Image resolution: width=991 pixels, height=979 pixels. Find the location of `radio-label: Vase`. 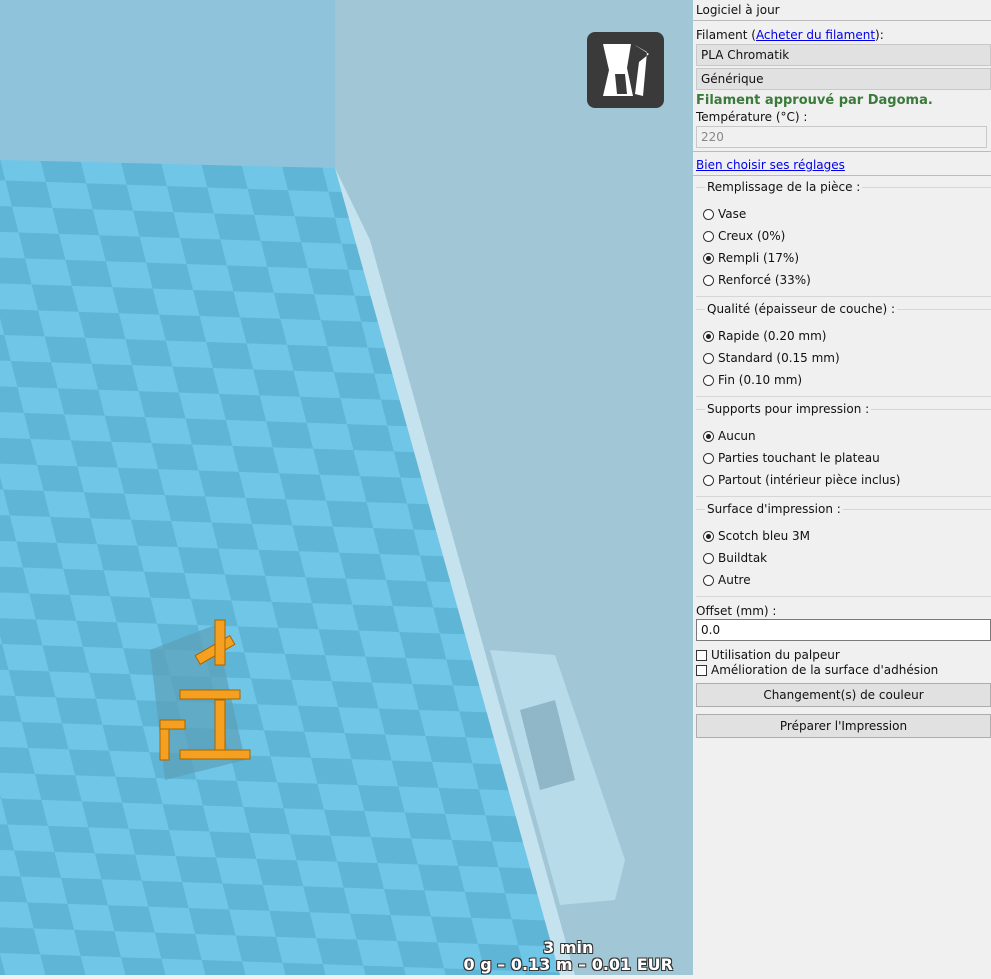

radio-label: Vase is located at coordinates (732, 214).